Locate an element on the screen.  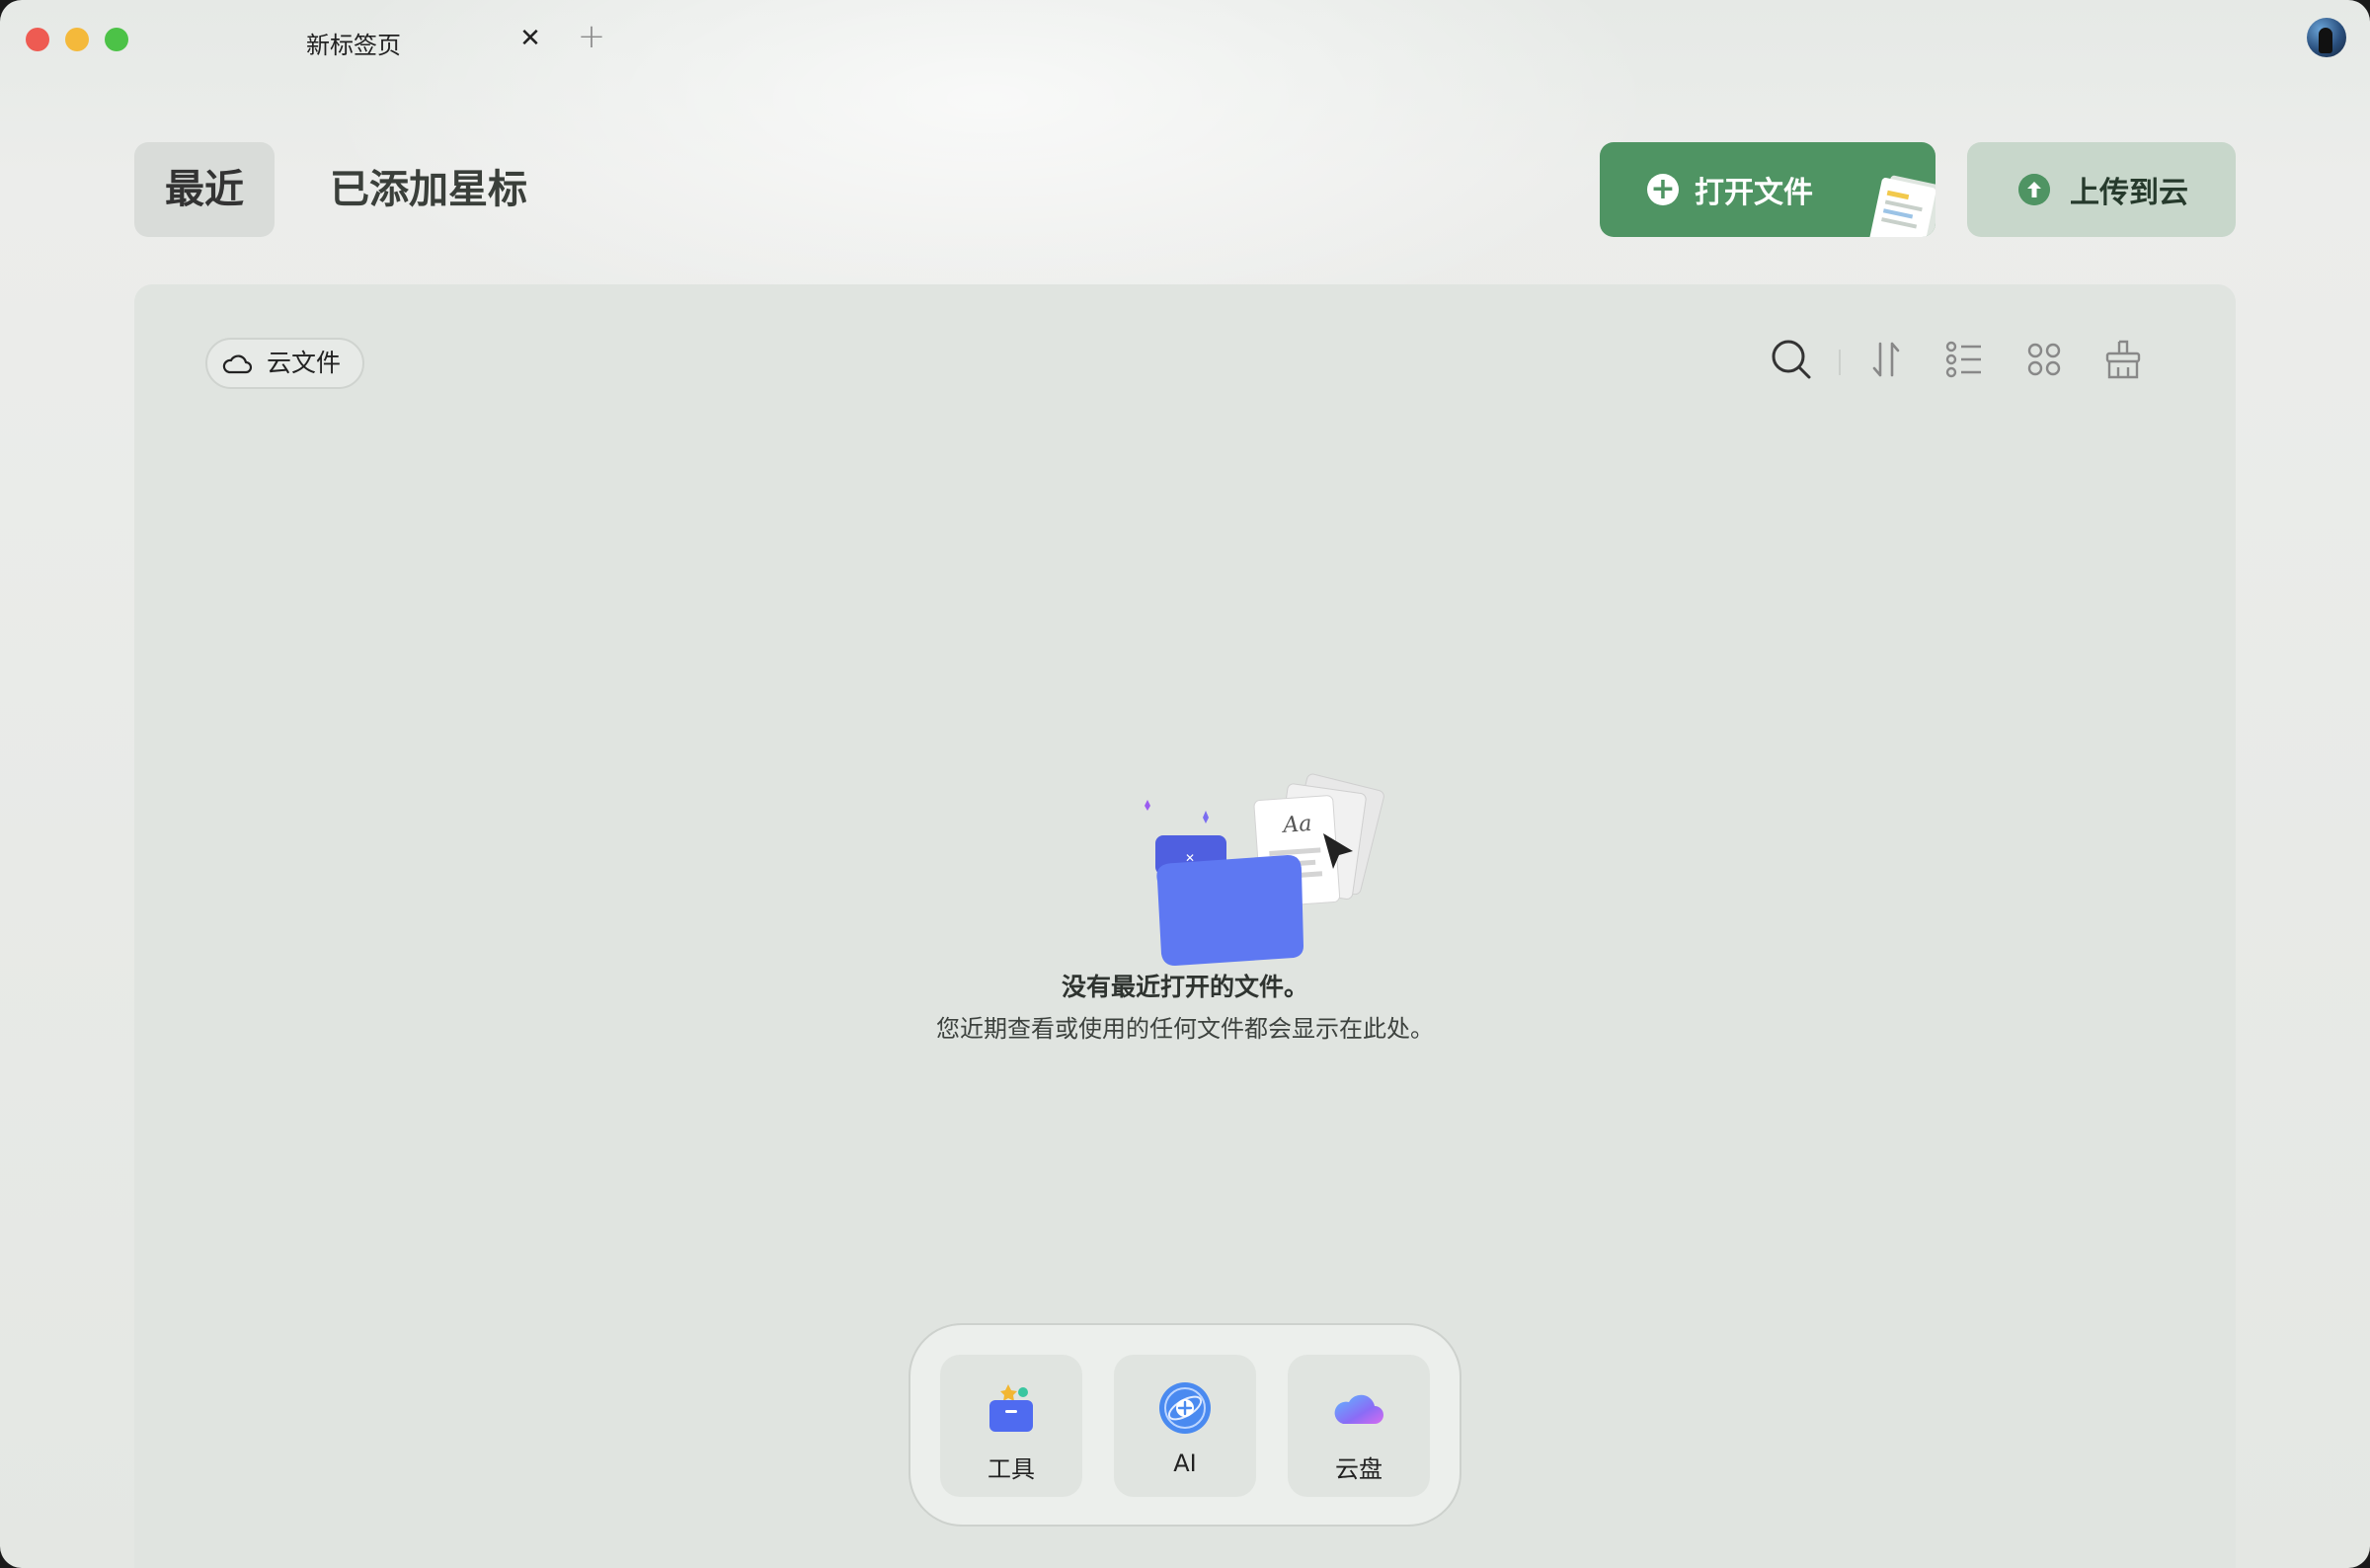
window-close-button is located at coordinates (38, 39).